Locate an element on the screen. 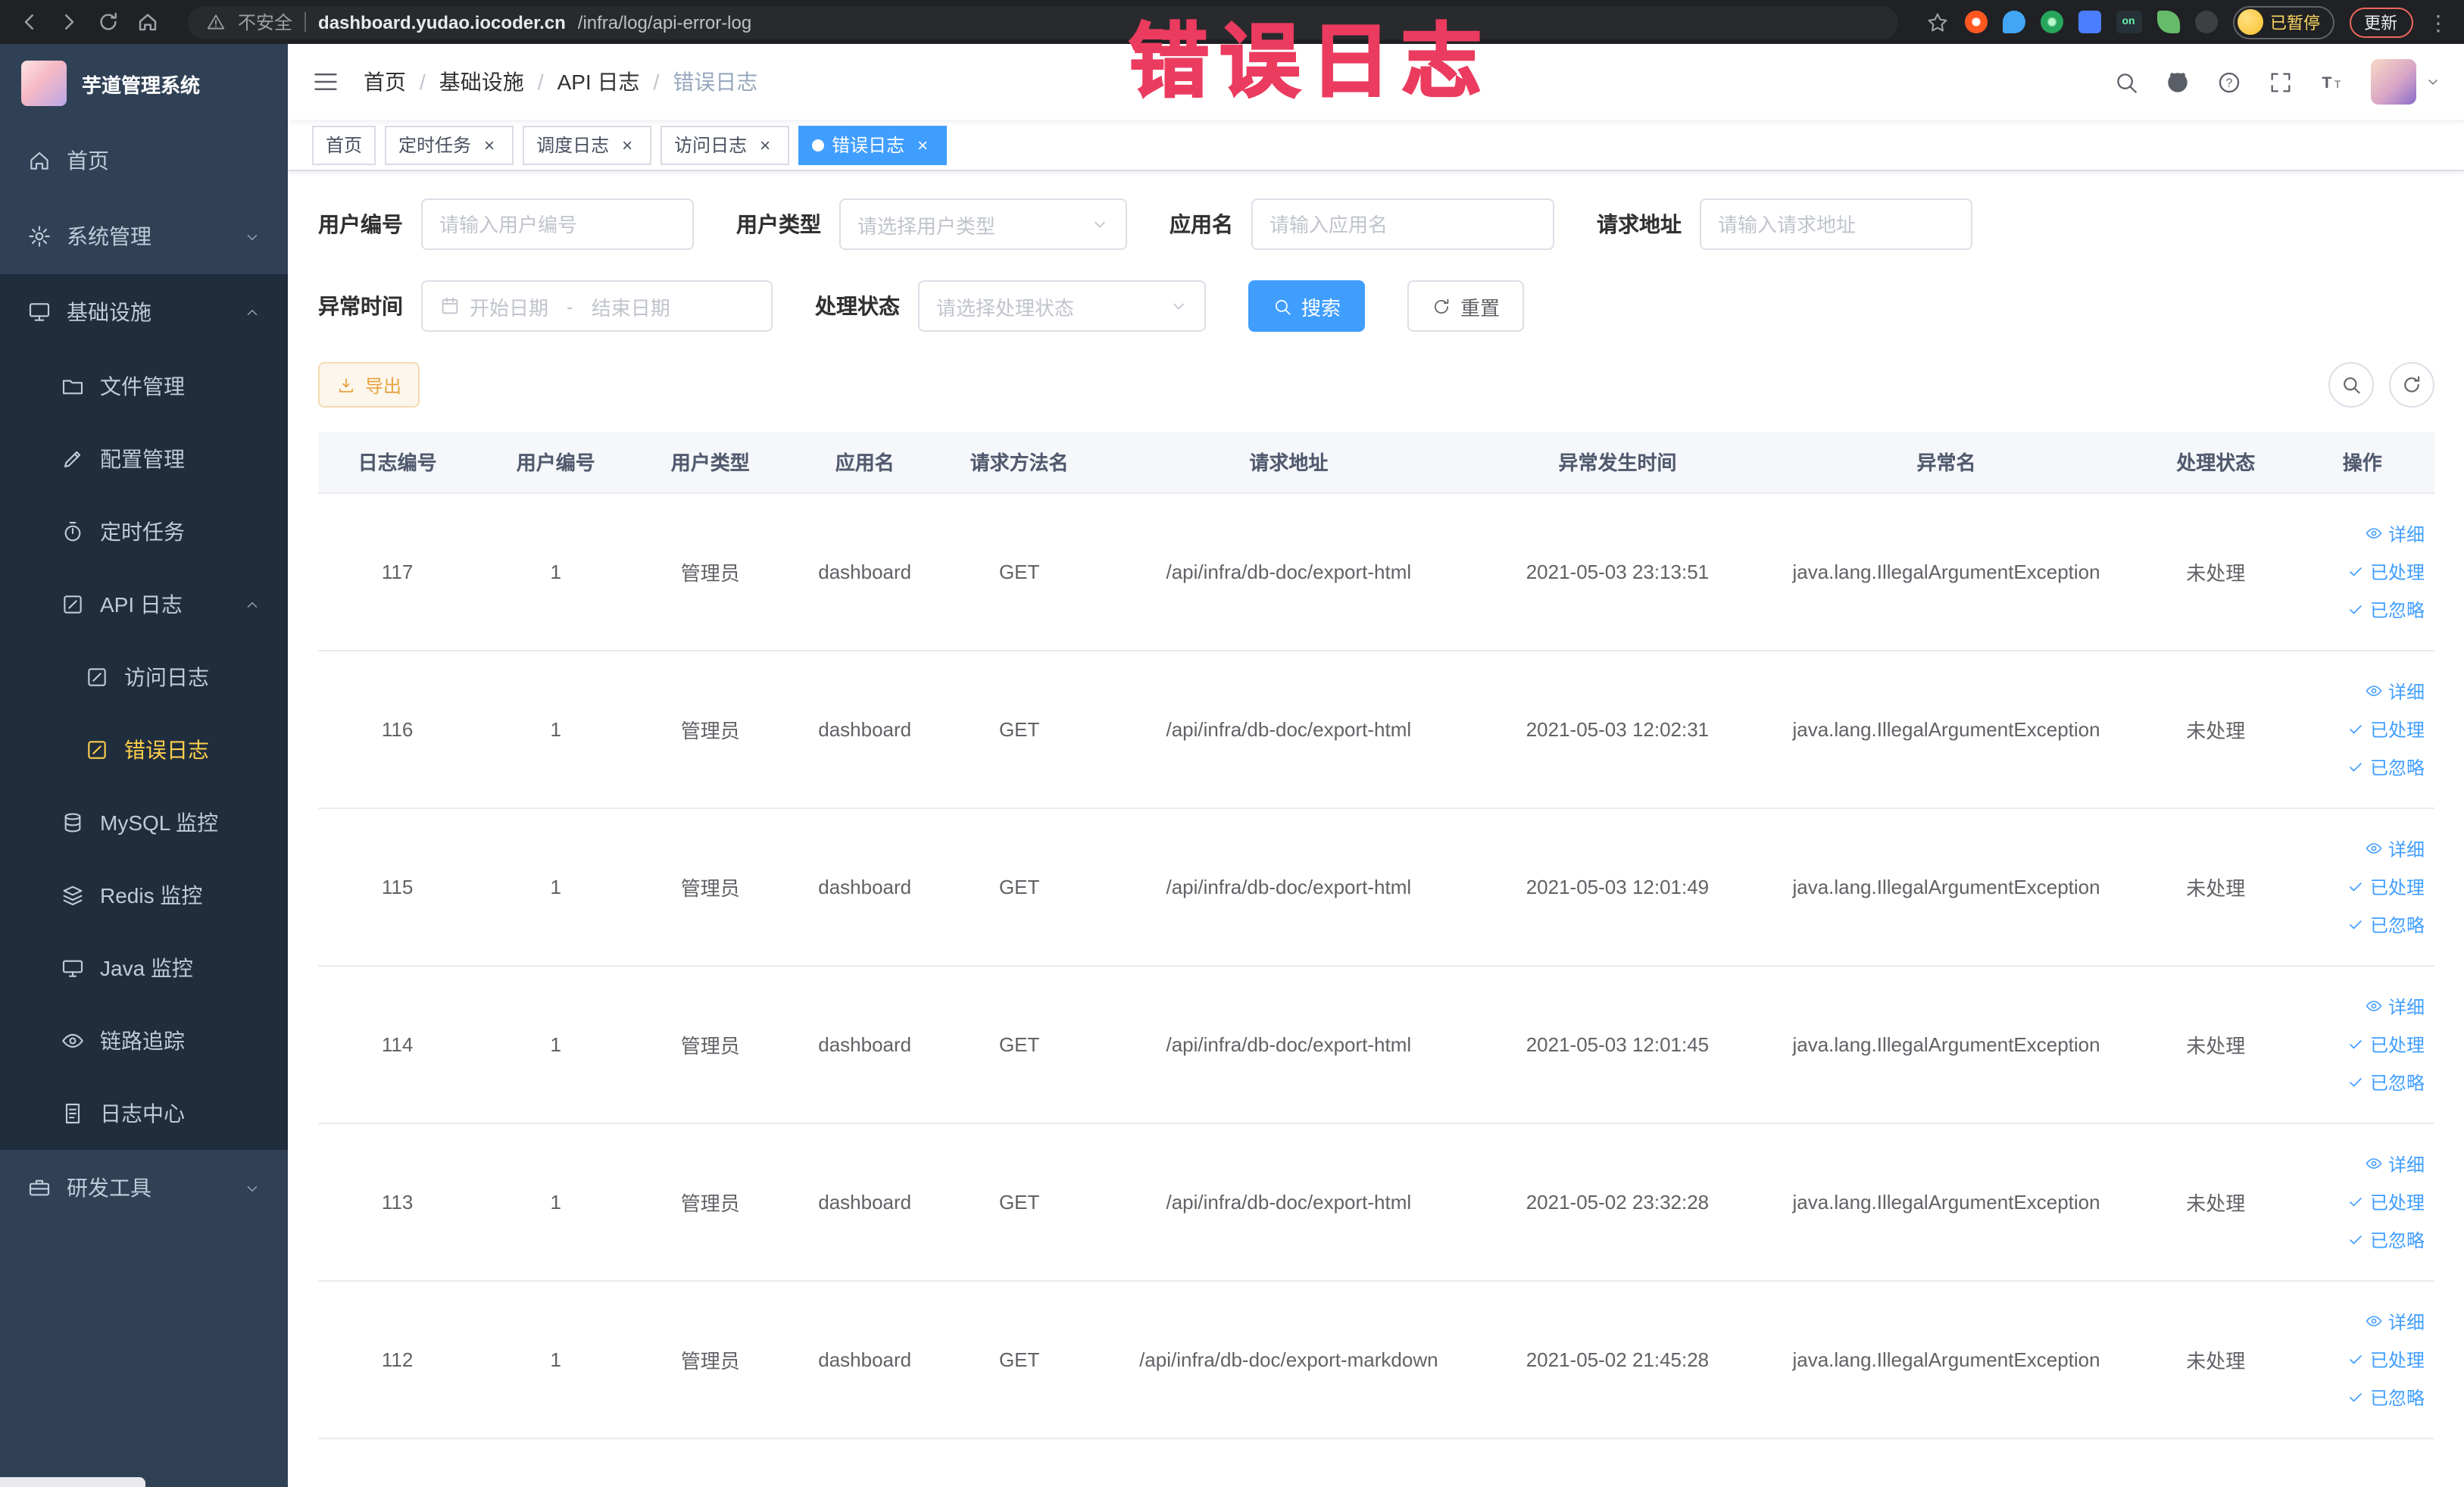 The height and width of the screenshot is (1487, 2464). sidebar-item-api-log: API 日志 is located at coordinates (144, 604).